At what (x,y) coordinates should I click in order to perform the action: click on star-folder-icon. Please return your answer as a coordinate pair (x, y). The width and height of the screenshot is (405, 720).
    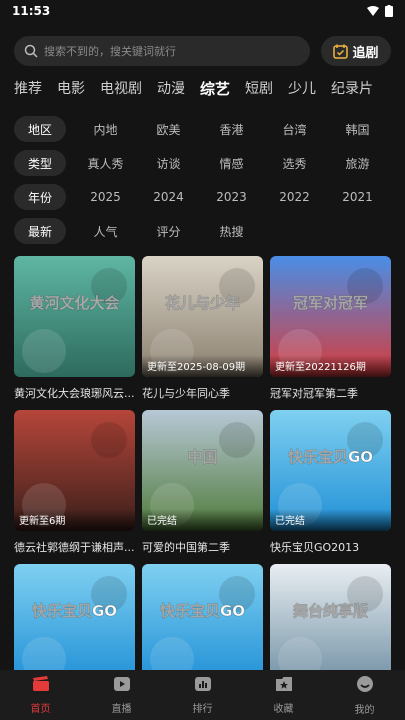
    Looking at the image, I should click on (284, 686).